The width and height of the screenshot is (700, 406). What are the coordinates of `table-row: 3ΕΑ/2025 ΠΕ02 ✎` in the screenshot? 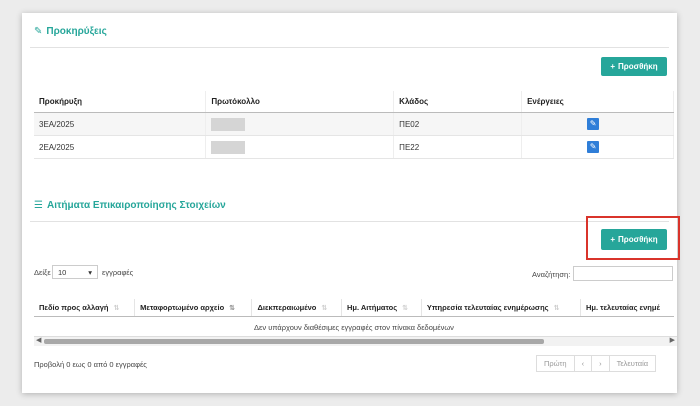 It's located at (354, 124).